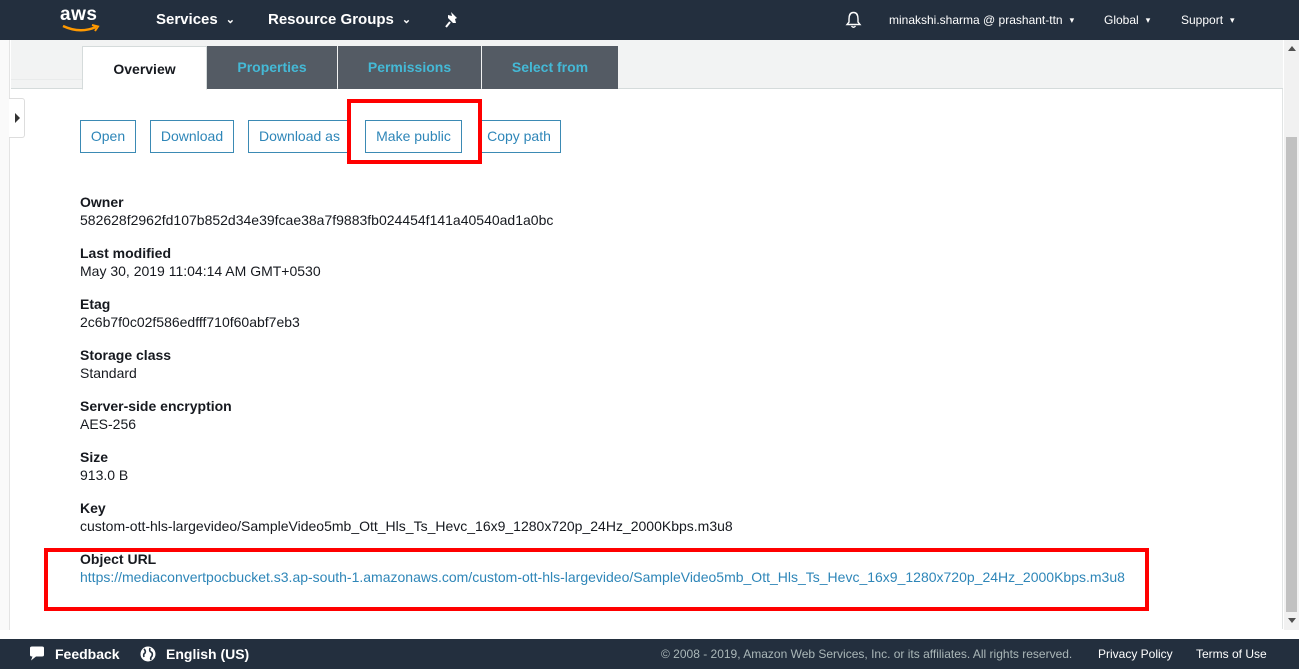 Image resolution: width=1299 pixels, height=669 pixels. Describe the element at coordinates (87, 654) in the screenshot. I see `feedback-link: Feedback` at that location.